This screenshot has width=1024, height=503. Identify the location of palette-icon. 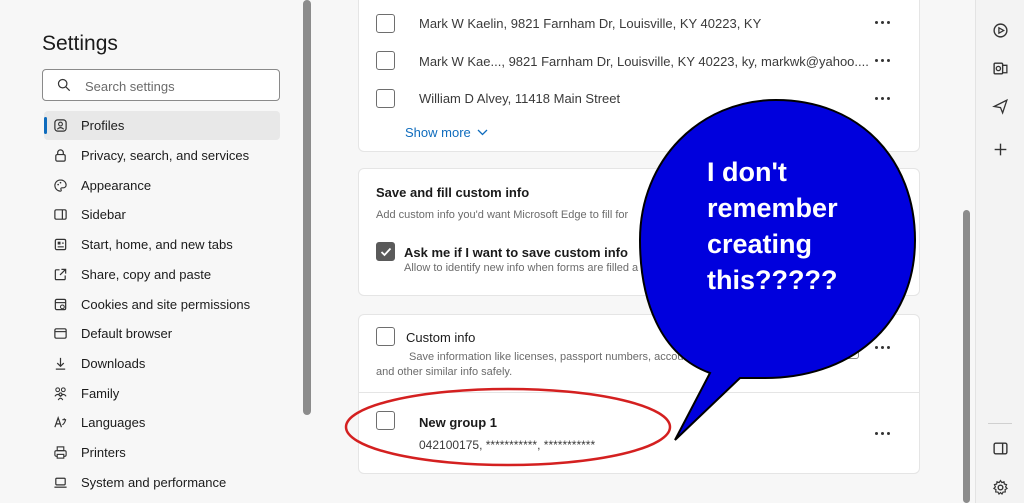
(60, 185).